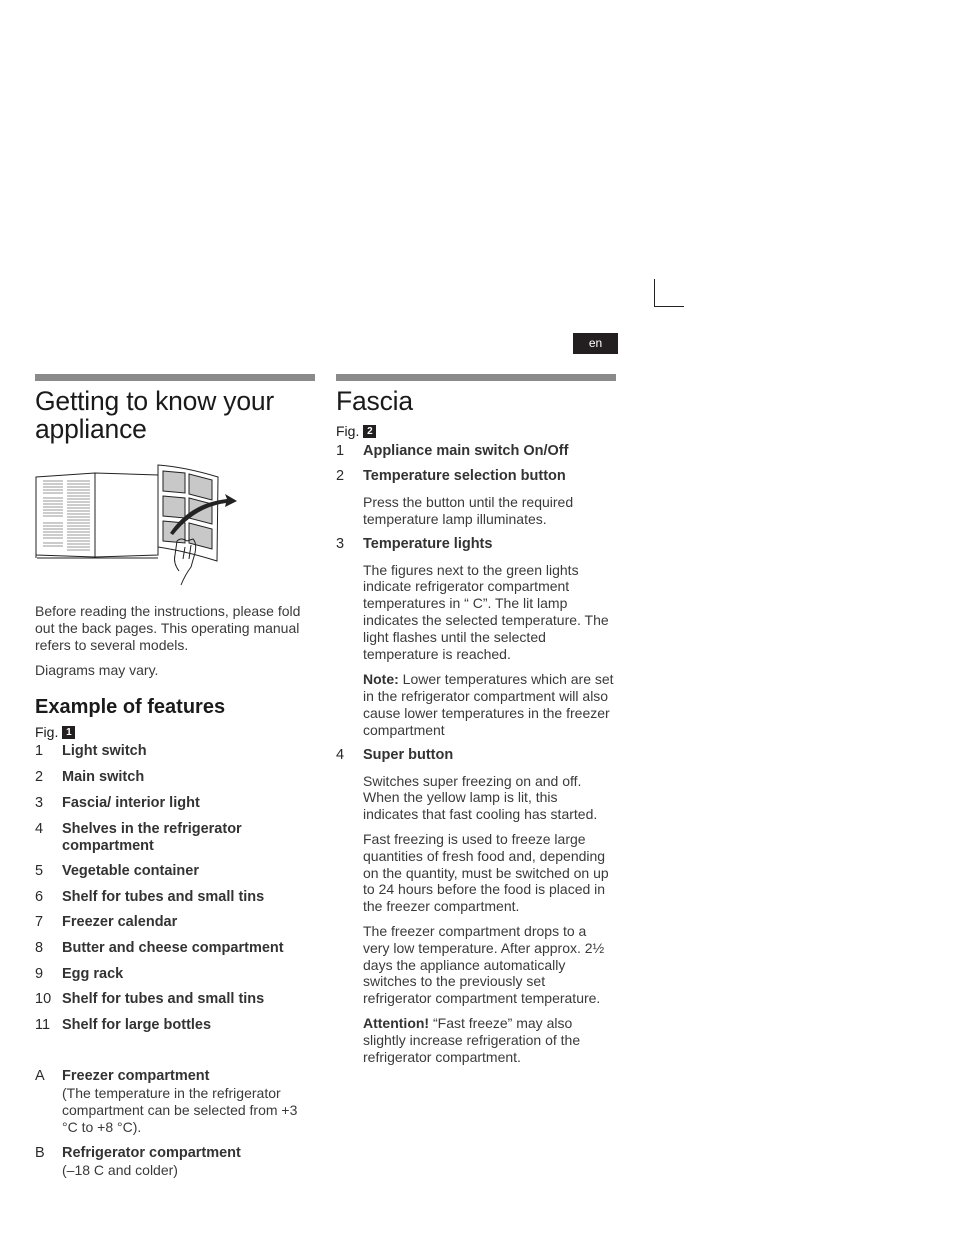 This screenshot has width=954, height=1235. Describe the element at coordinates (69, 732) in the screenshot. I see `fig-number-badge: 1` at that location.